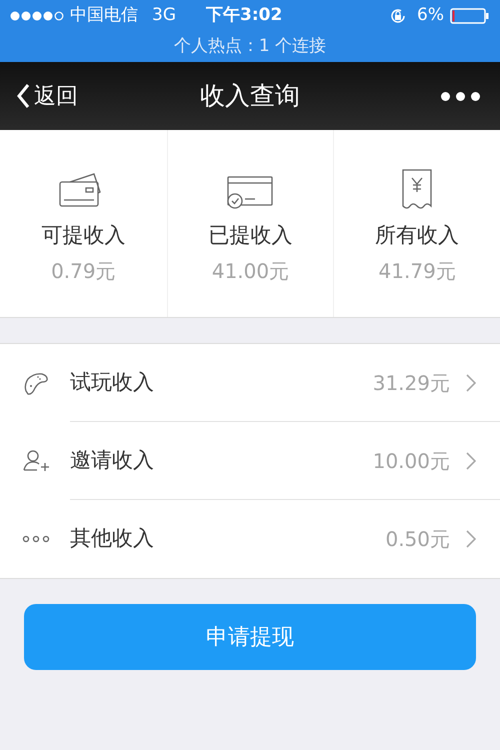  Describe the element at coordinates (417, 271) in the screenshot. I see `summary-amount: 41.79元` at that location.